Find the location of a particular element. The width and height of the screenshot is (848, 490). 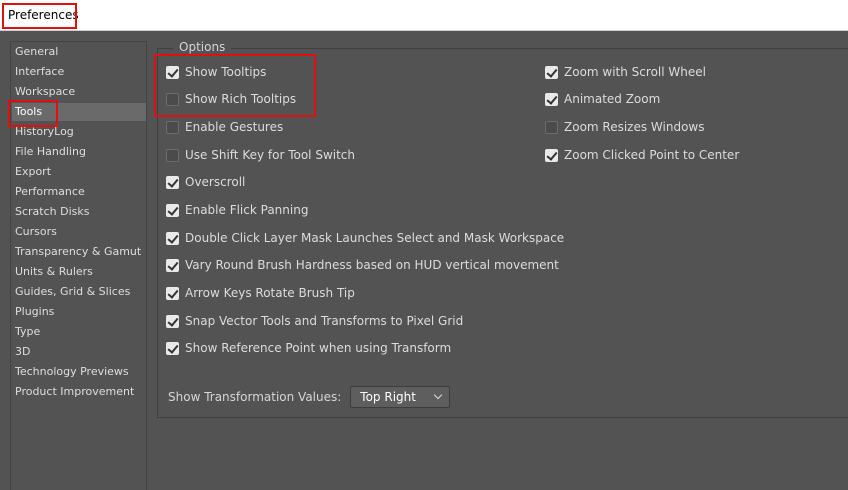

animated-zoom-checkbox: Animated Zoom is located at coordinates (602, 99).